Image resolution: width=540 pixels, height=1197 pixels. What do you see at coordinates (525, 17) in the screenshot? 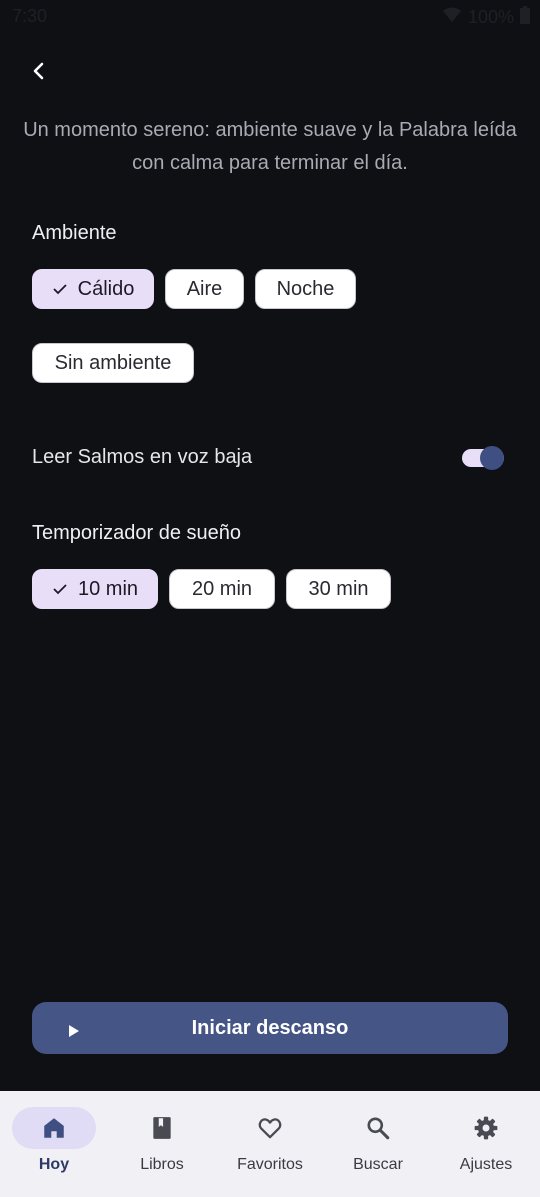
I see `battery-icon` at bounding box center [525, 17].